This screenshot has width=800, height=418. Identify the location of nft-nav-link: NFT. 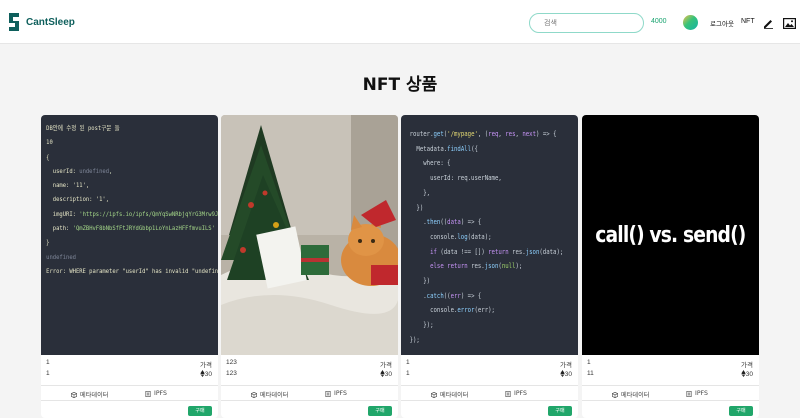
(748, 21).